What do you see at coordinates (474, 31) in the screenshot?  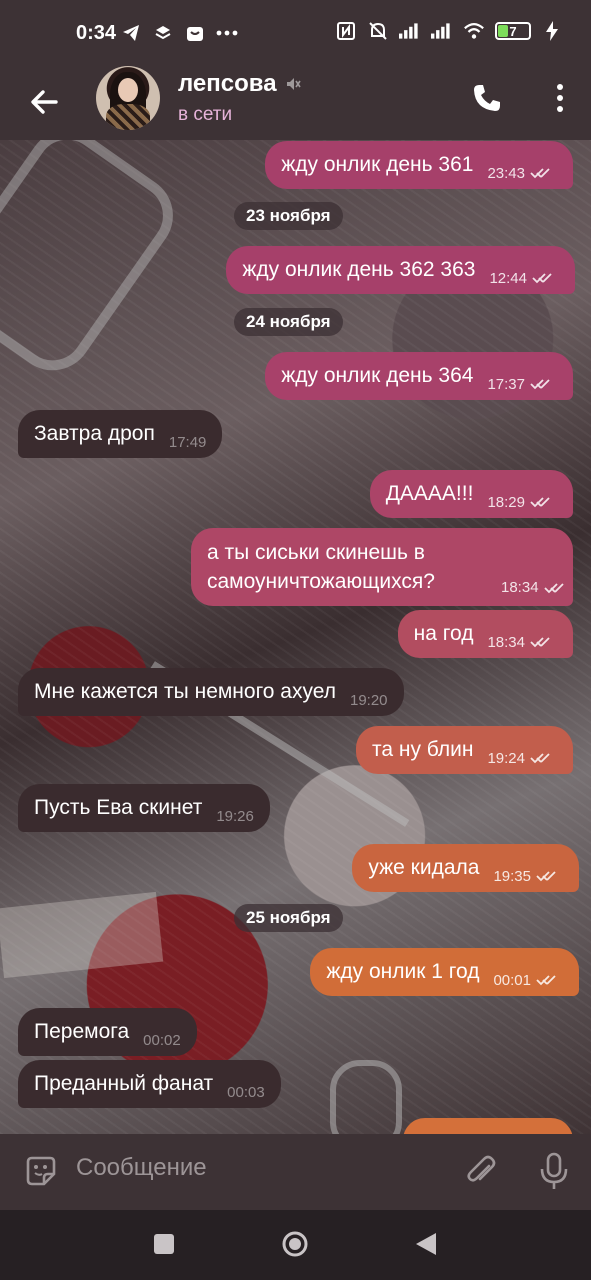 I see `wifi-icon` at bounding box center [474, 31].